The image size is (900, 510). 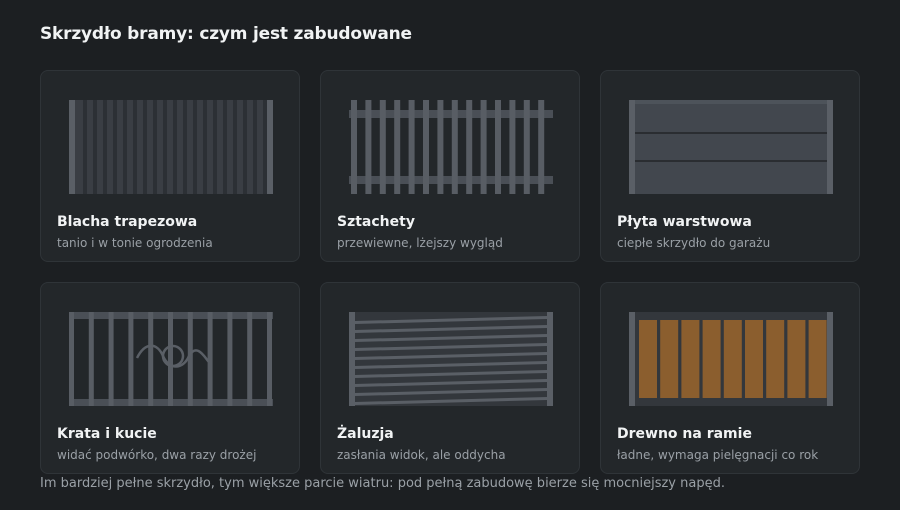 What do you see at coordinates (421, 455) in the screenshot?
I see `card-description: zasłania widok, ale oddycha` at bounding box center [421, 455].